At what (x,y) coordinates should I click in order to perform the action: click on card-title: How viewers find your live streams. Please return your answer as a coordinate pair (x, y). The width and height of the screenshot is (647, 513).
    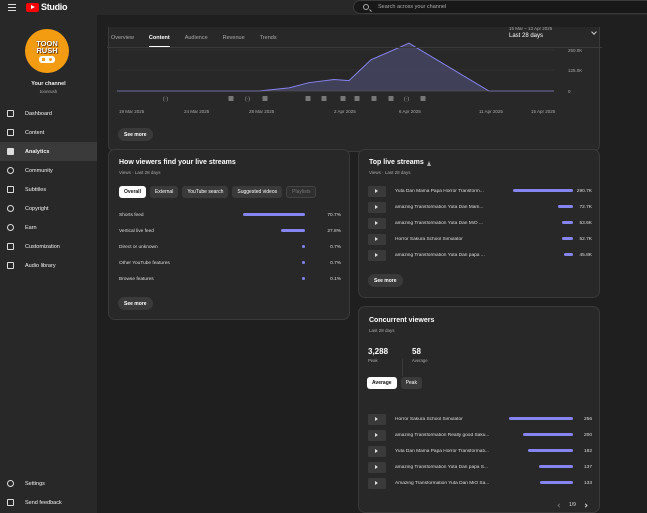
    Looking at the image, I should click on (177, 162).